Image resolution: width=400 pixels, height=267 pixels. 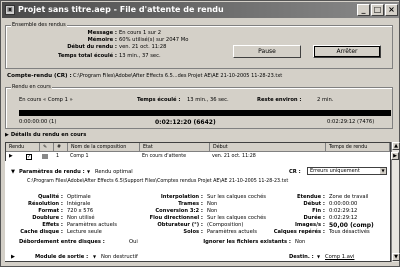 What do you see at coordinates (343, 218) in the screenshot?
I see `range-duree-value: 0:02:29:12` at bounding box center [343, 218].